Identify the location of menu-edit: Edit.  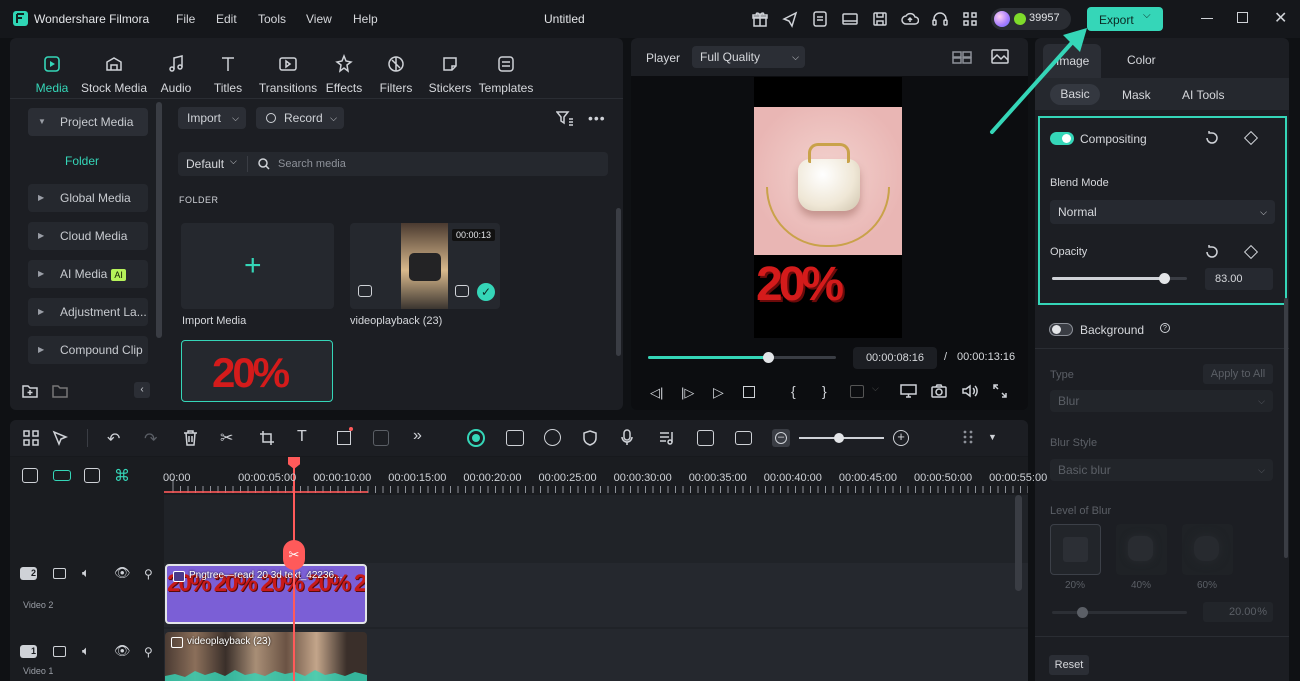
(226, 19).